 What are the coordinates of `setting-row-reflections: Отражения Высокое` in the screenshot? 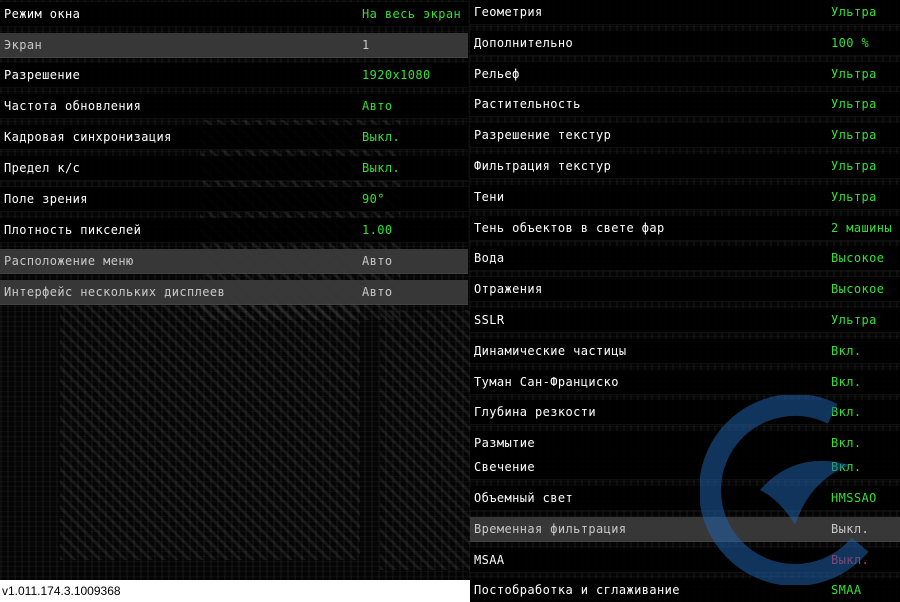 It's located at (685, 289).